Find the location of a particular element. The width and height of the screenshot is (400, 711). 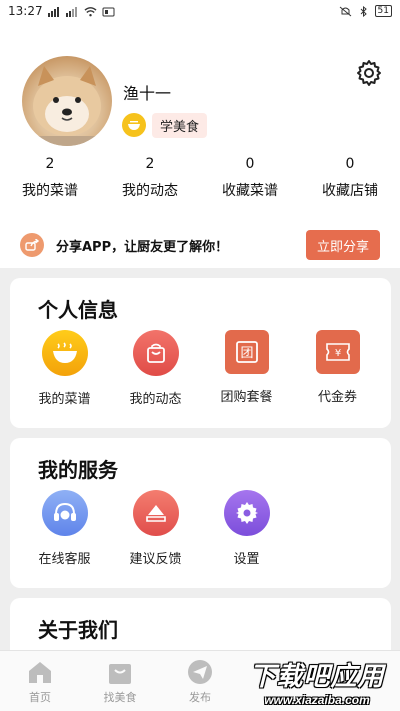

wifi-icon is located at coordinates (90, 11).